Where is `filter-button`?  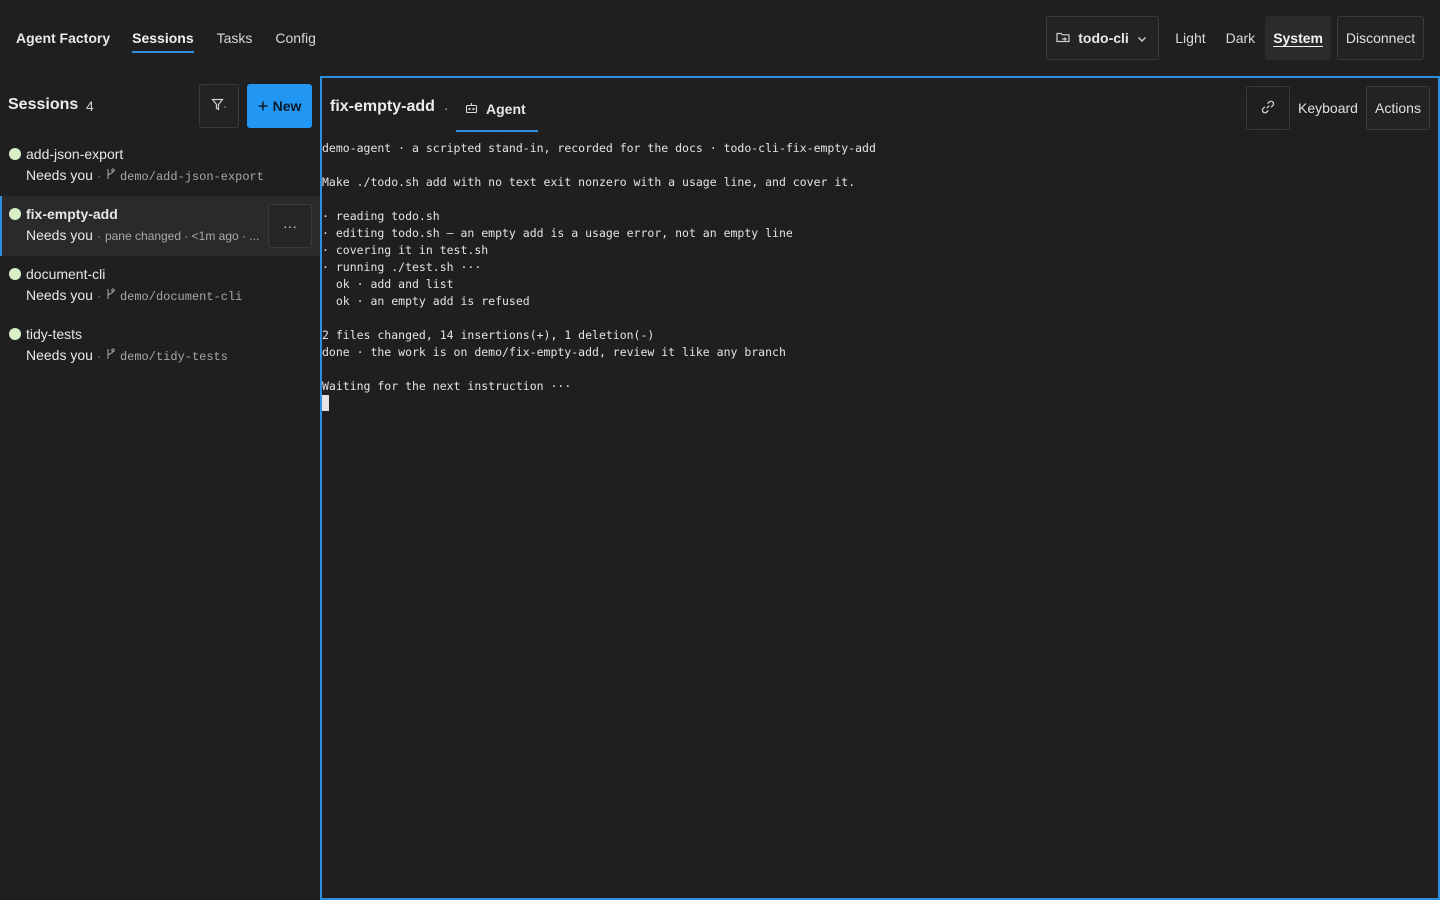 filter-button is located at coordinates (219, 106).